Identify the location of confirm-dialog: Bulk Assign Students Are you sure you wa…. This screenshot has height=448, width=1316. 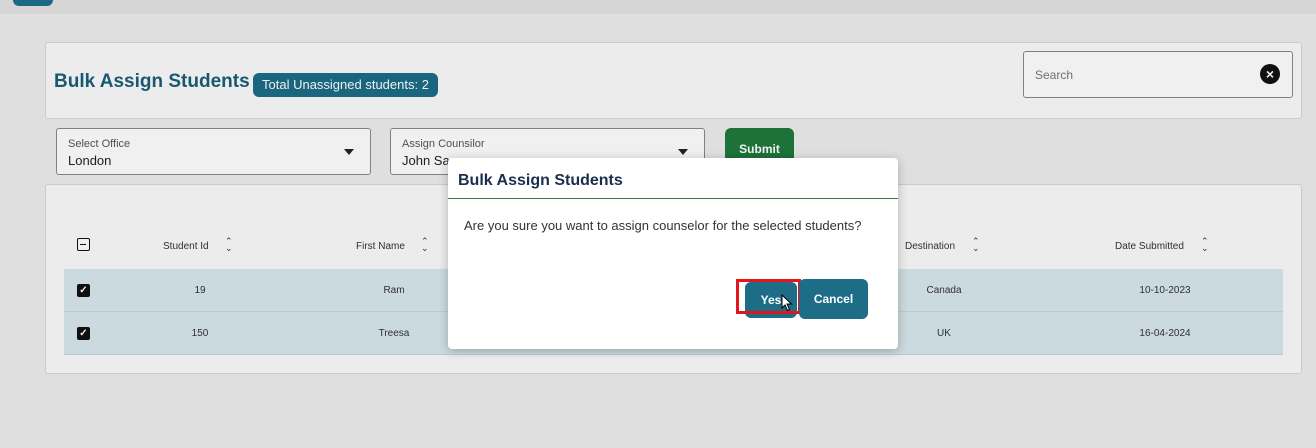
(673, 253).